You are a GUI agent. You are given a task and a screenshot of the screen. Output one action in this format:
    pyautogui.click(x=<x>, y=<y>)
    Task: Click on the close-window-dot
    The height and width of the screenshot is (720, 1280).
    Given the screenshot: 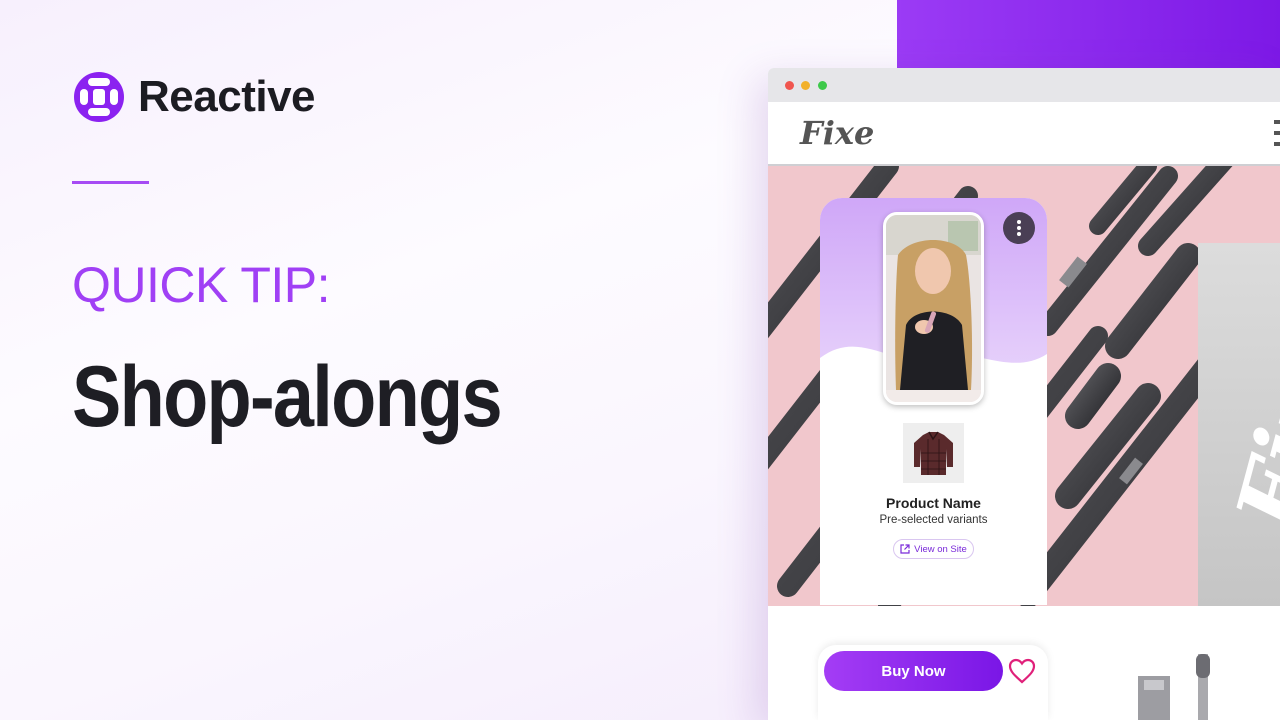 What is the action you would take?
    pyautogui.click(x=789, y=85)
    